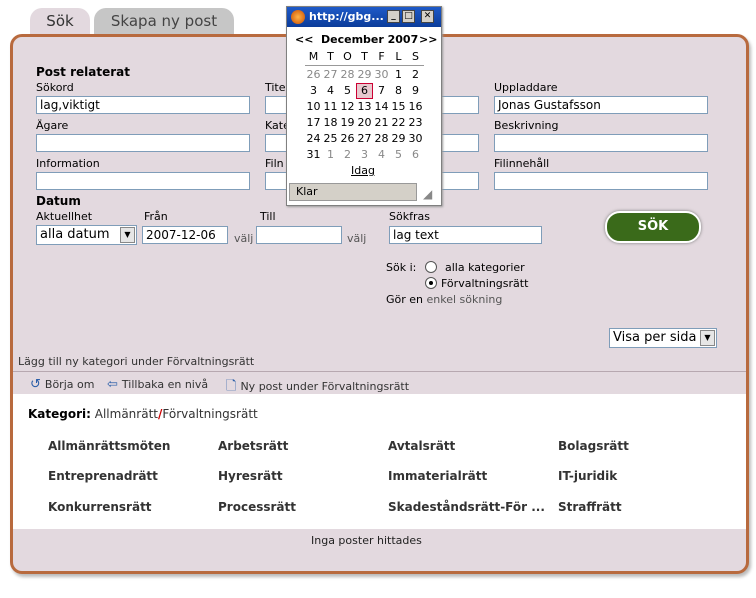  I want to click on calendar-day: 20, so click(364, 123).